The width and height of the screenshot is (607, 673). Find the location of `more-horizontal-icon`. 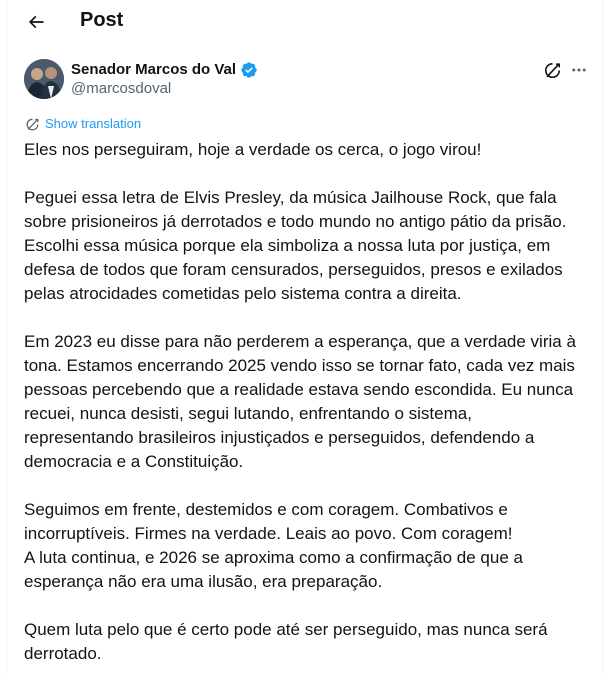

more-horizontal-icon is located at coordinates (579, 70).